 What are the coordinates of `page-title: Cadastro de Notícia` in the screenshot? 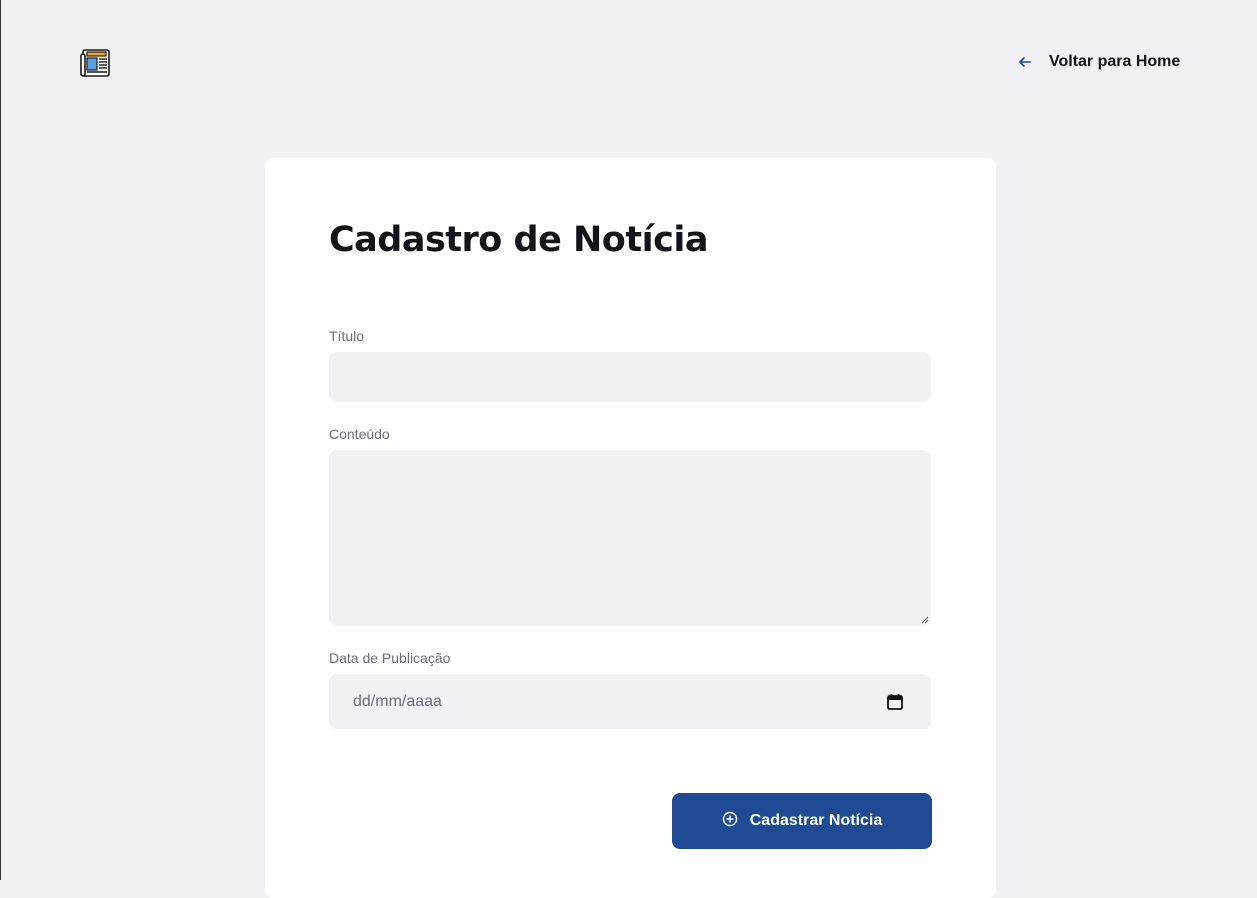 It's located at (518, 240).